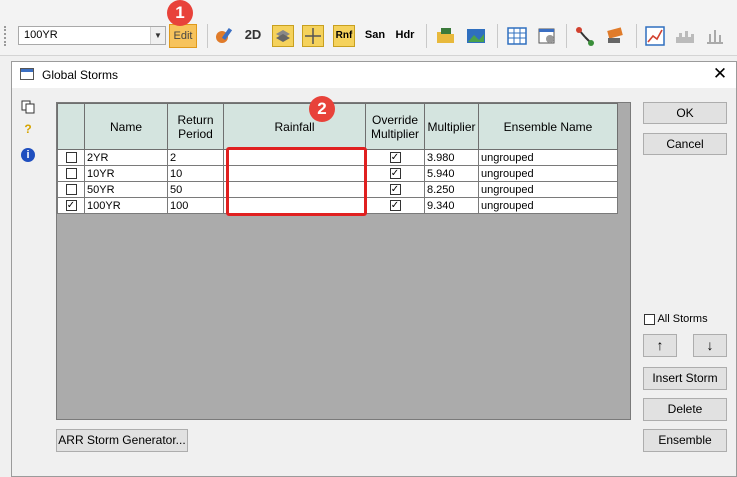 The width and height of the screenshot is (737, 477). Describe the element at coordinates (71, 126) in the screenshot. I see `select-column-header` at that location.